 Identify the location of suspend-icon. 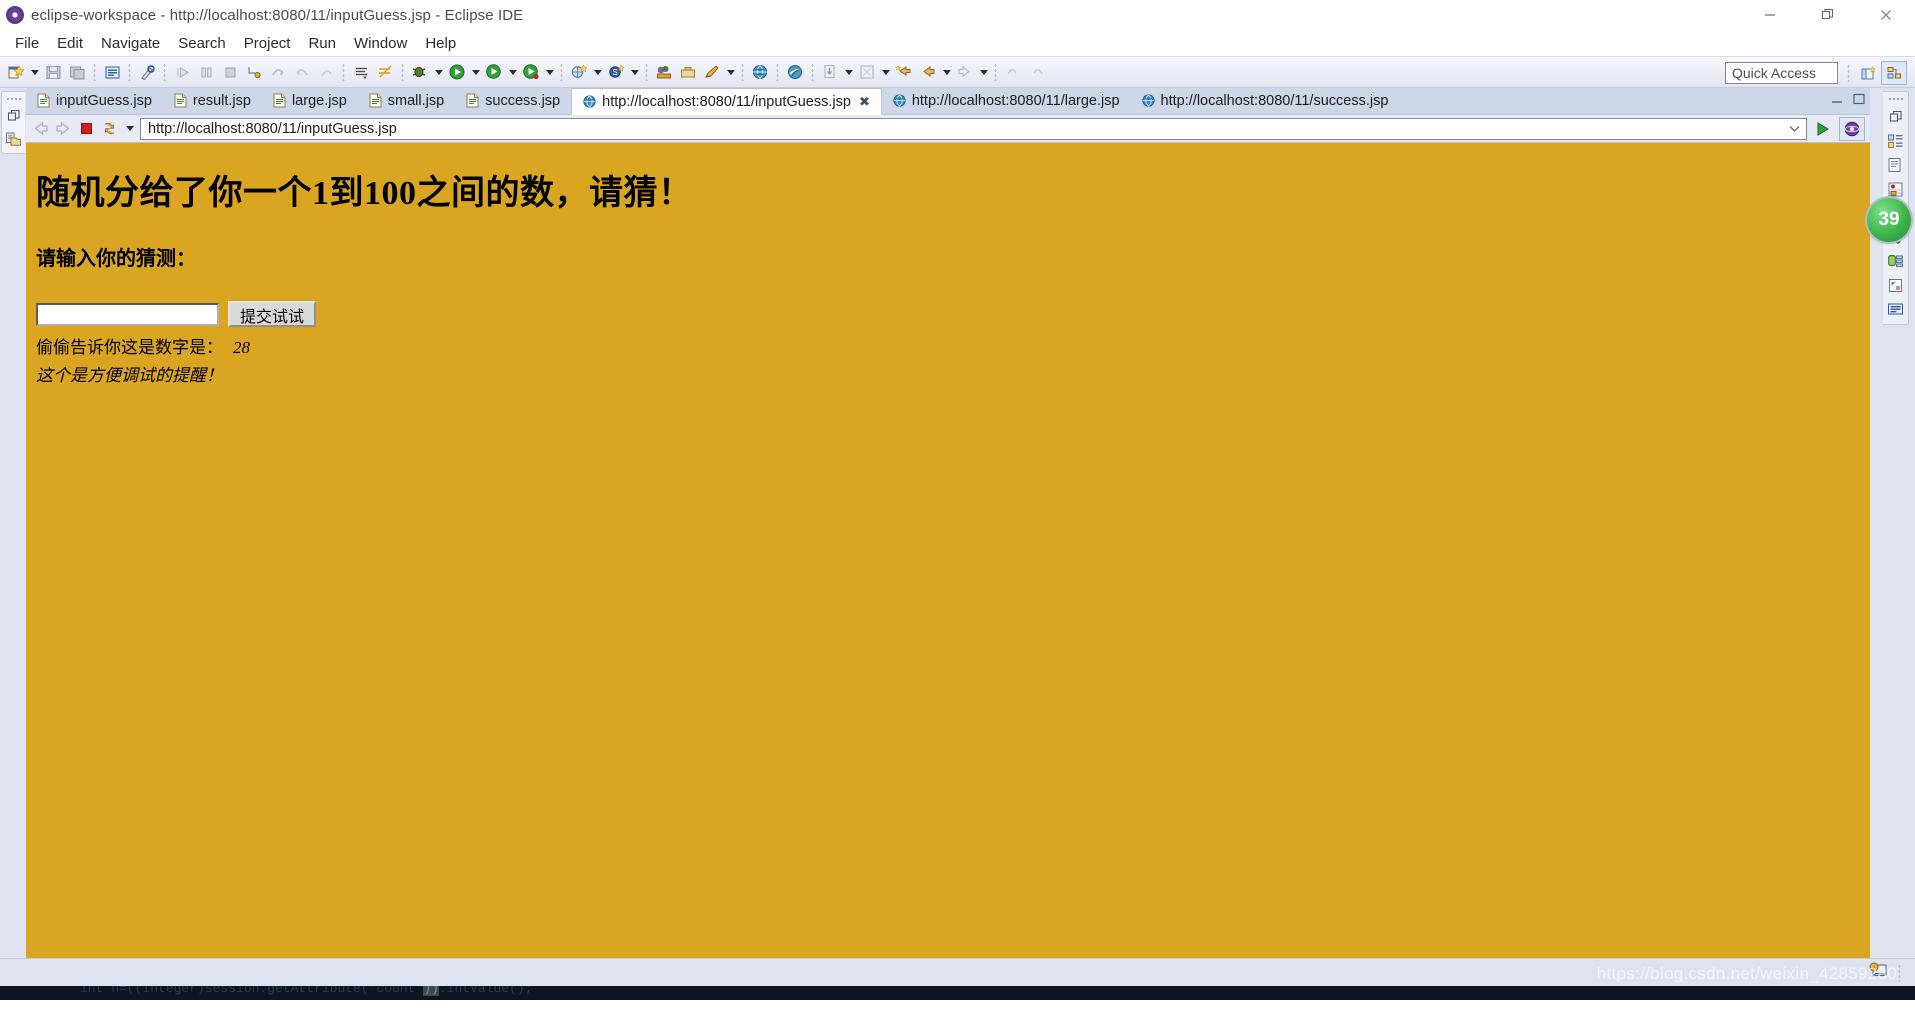
(206, 72).